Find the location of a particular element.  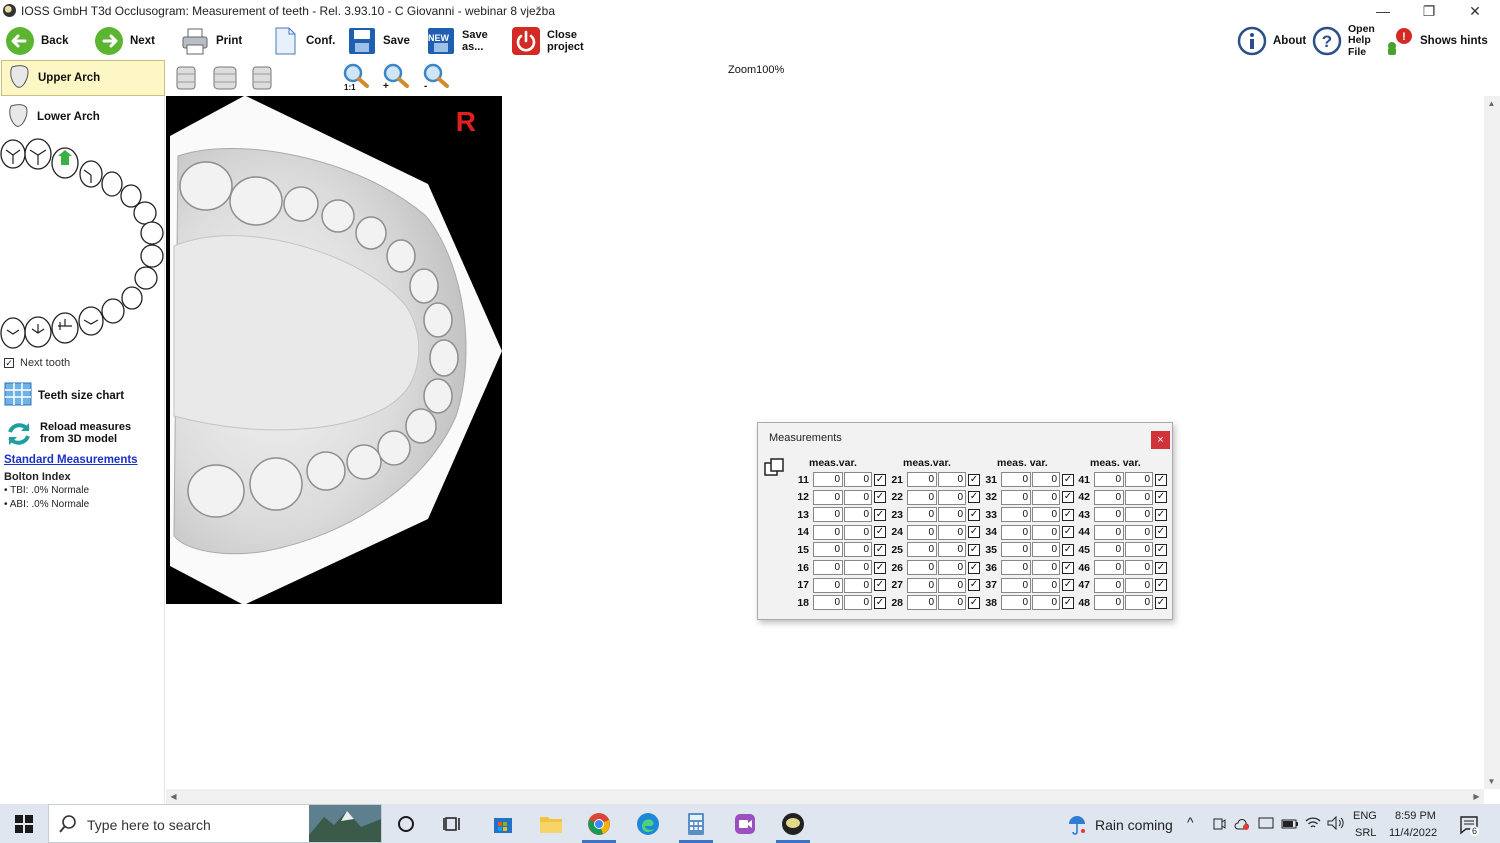

standard-measurements-link: Standard Measurements is located at coordinates (71, 460).